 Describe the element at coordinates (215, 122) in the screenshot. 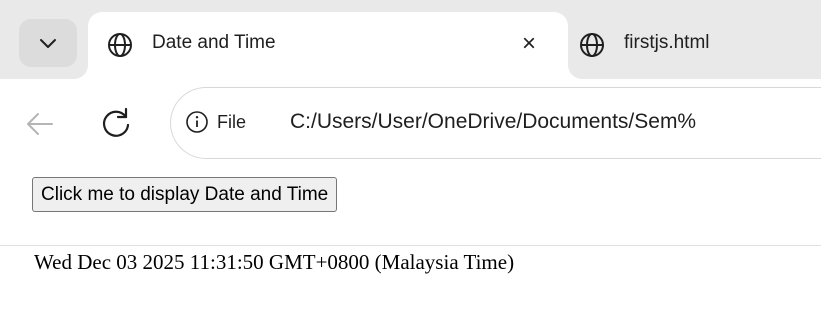

I see `site-info-button: File` at that location.